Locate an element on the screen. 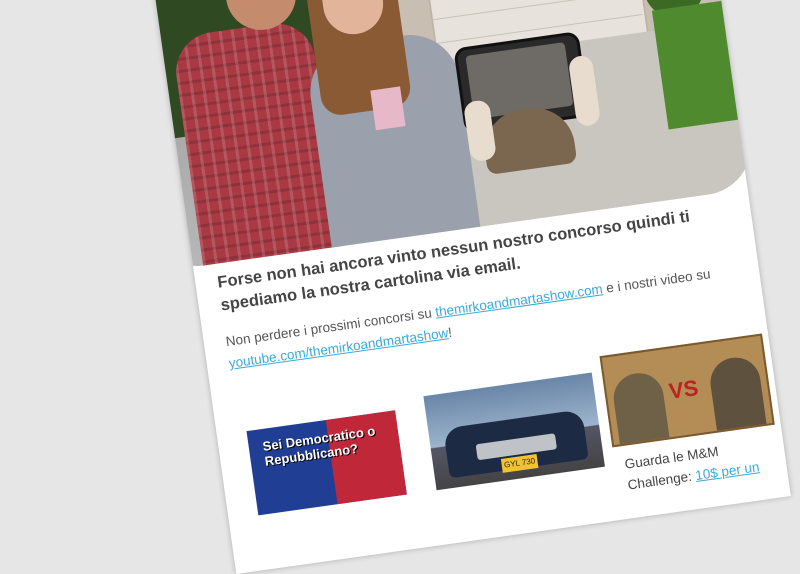 The image size is (800, 574). website-link: themirkoandmartashow.com is located at coordinates (518, 300).